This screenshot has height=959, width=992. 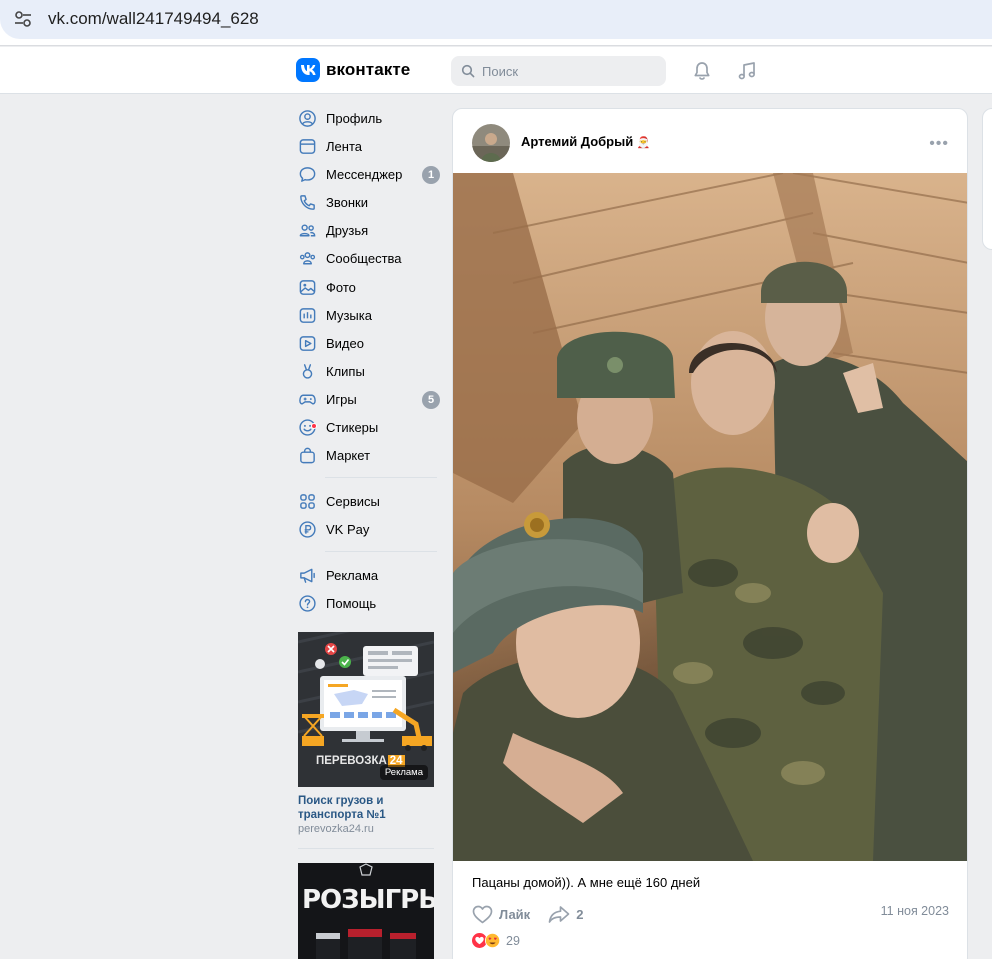 I want to click on more-options-icon: •••, so click(x=939, y=144).